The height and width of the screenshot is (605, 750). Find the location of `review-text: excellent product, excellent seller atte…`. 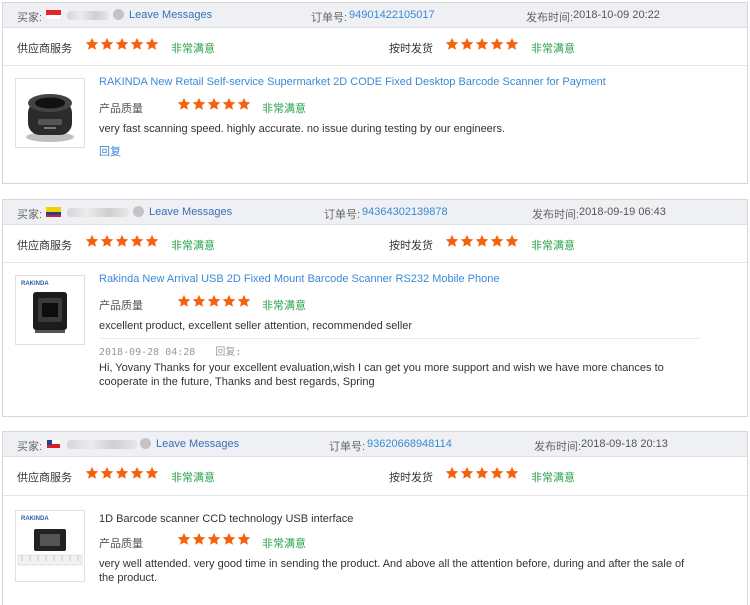

review-text: excellent product, excellent seller atte… is located at coordinates (256, 326).